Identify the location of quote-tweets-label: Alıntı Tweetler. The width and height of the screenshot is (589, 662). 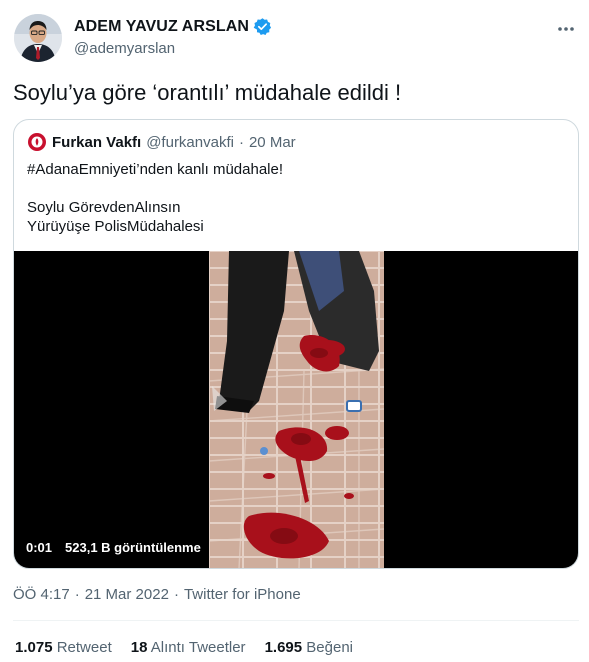
(198, 647).